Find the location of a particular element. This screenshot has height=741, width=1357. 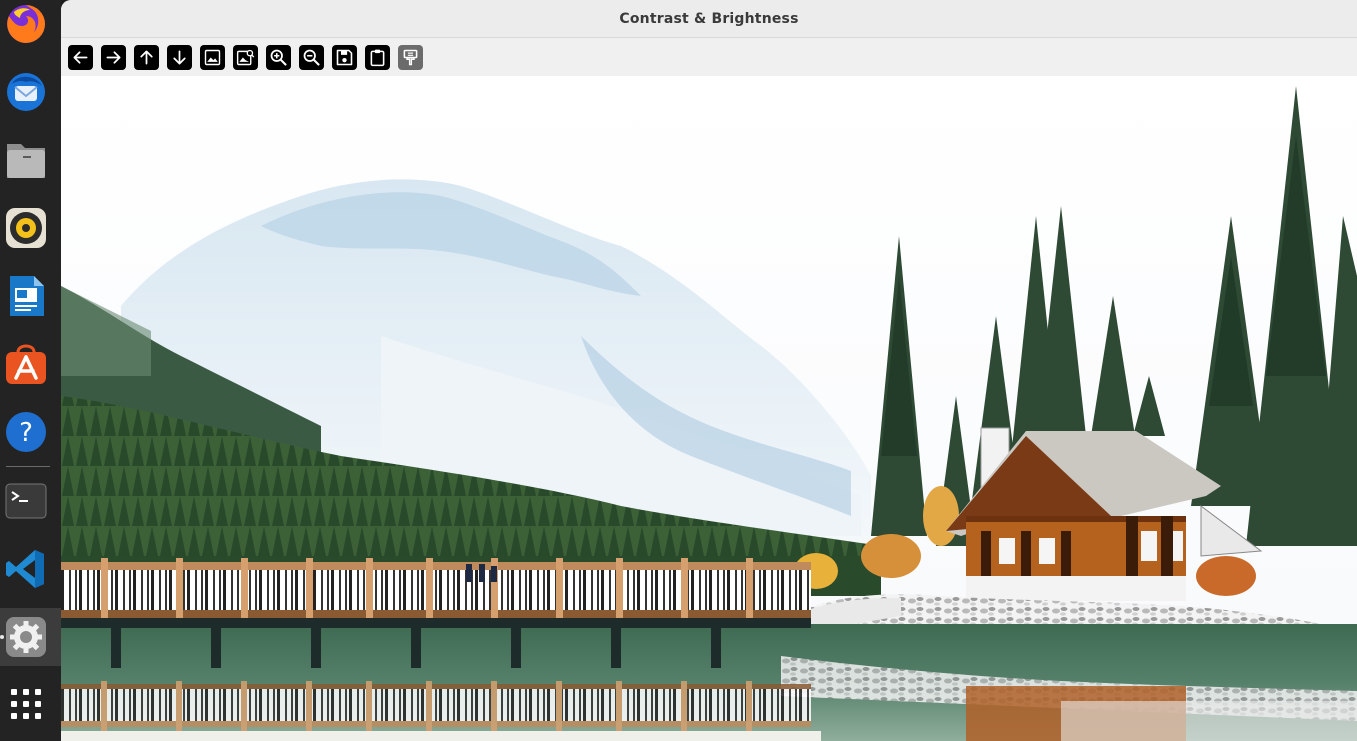

settings-running-indicator is located at coordinates (2, 637).